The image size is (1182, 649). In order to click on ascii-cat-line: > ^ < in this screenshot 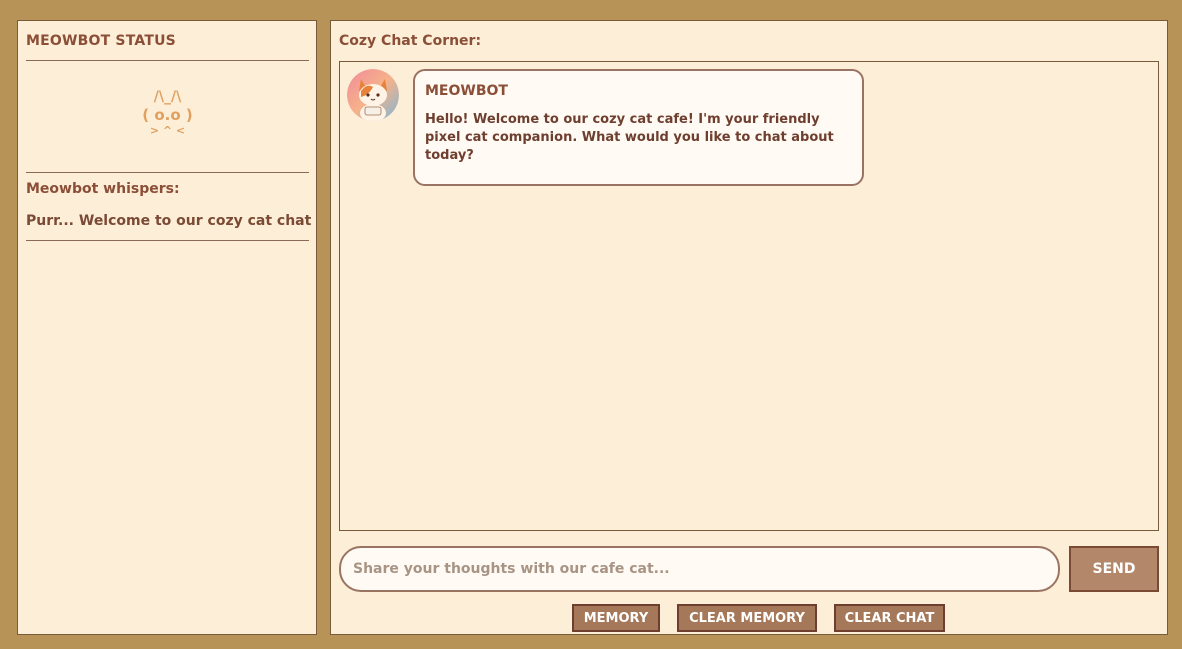, I will do `click(167, 130)`.